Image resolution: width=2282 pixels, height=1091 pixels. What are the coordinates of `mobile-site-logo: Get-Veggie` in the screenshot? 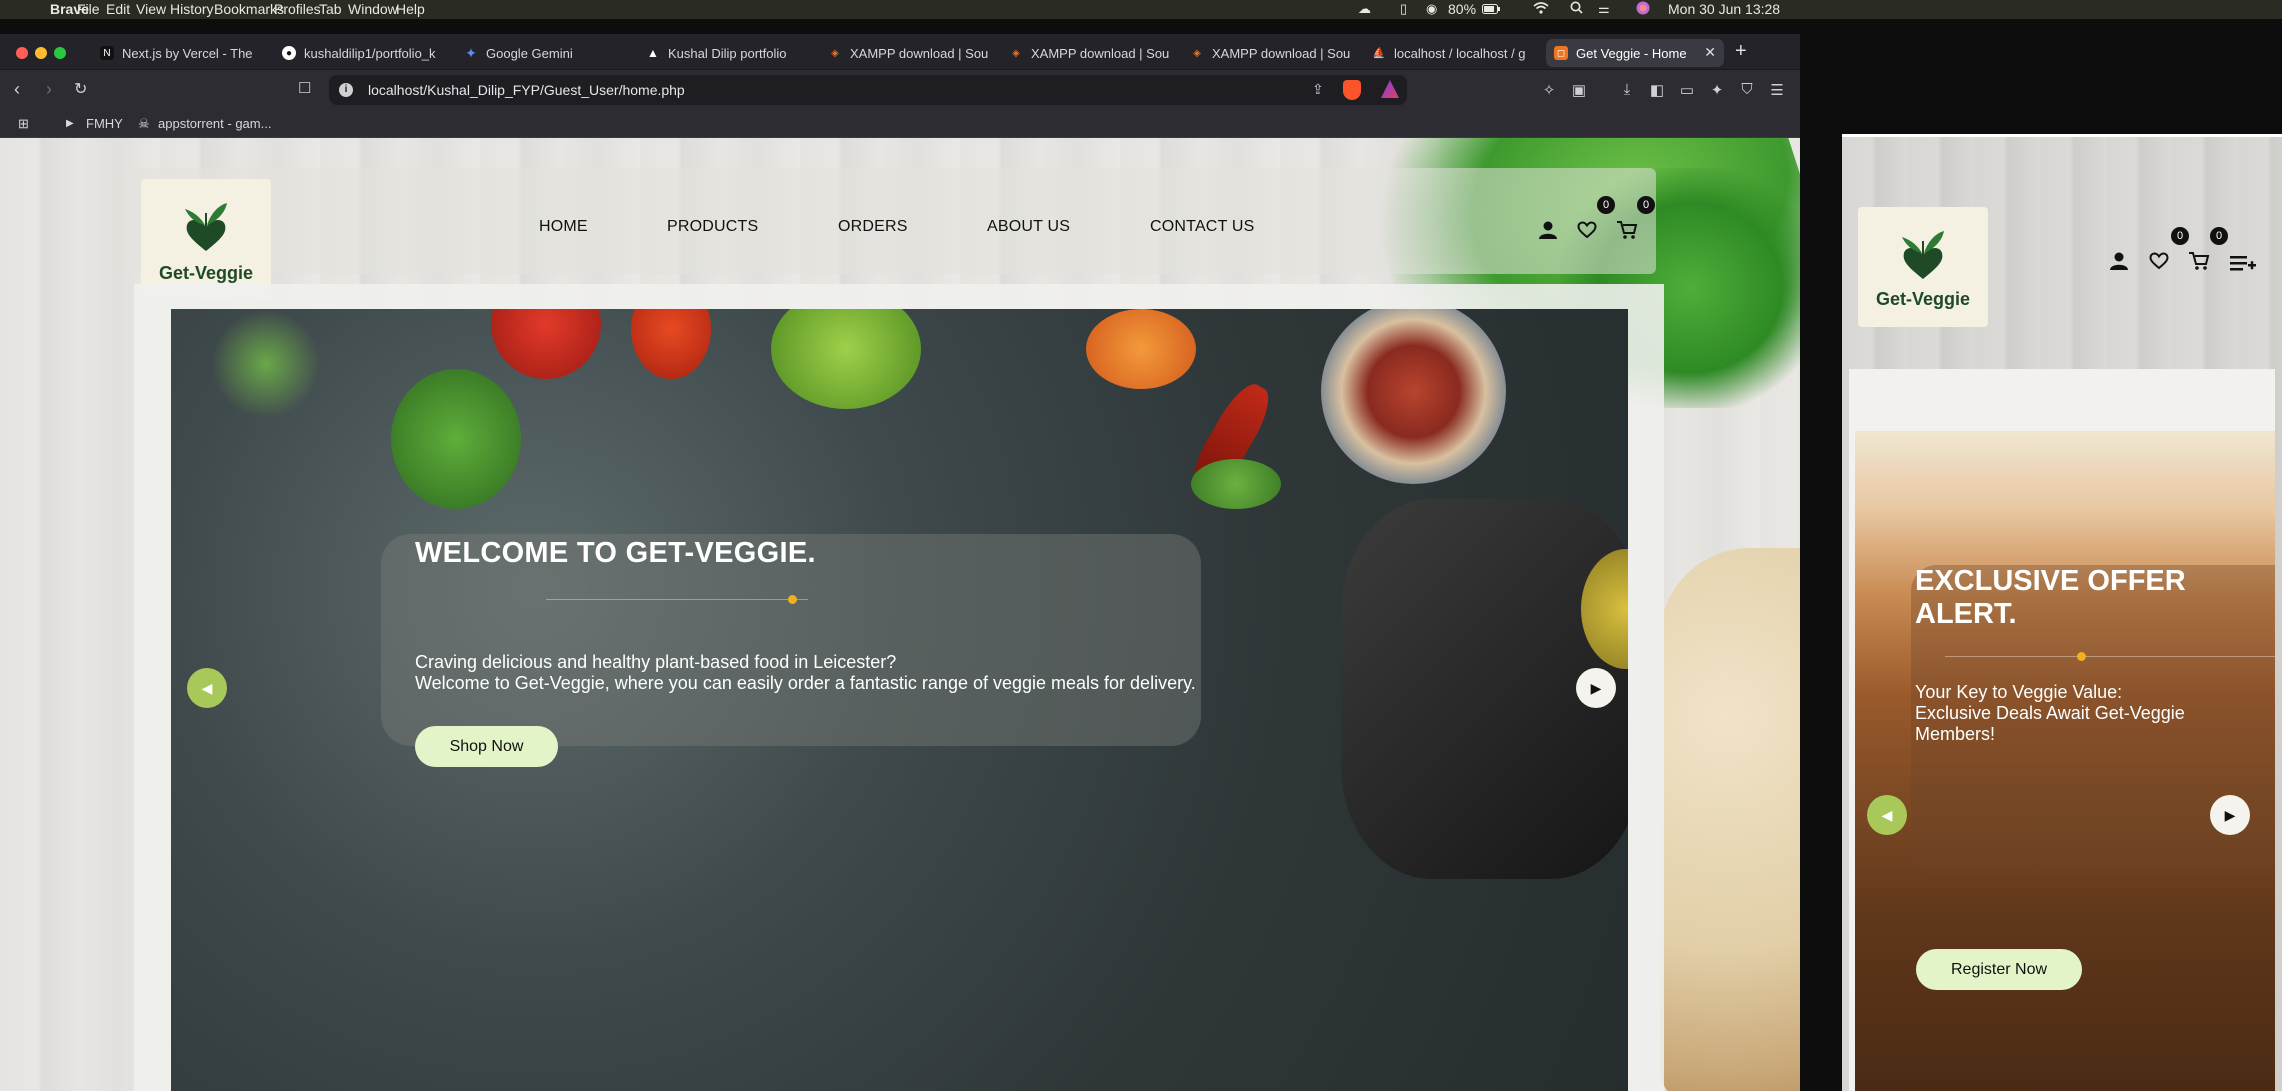 It's located at (1923, 267).